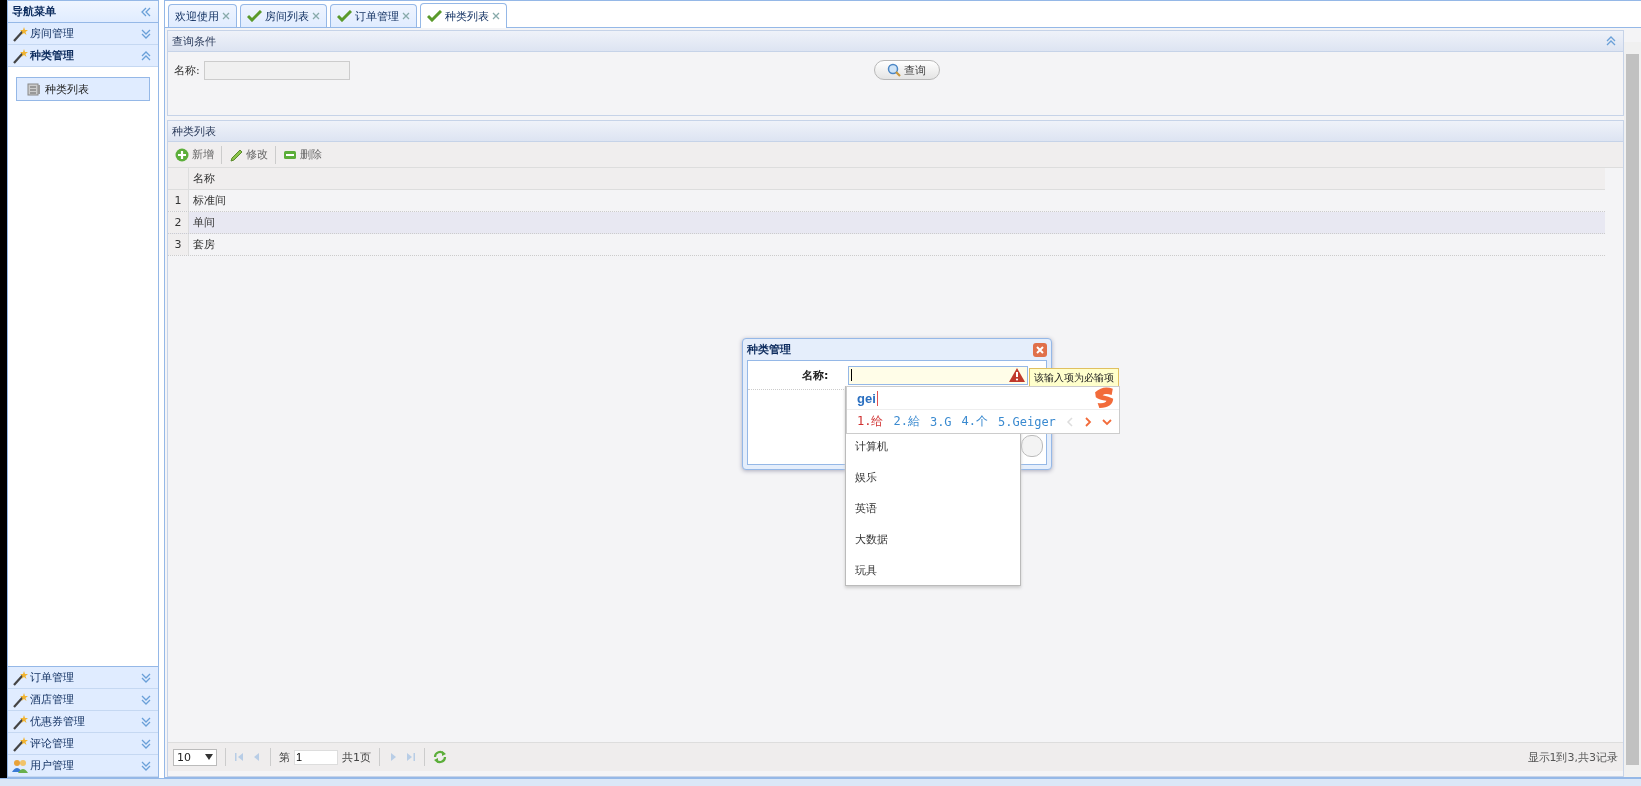 Image resolution: width=1641 pixels, height=786 pixels. I want to click on panel-title: 查询条件, so click(194, 41).